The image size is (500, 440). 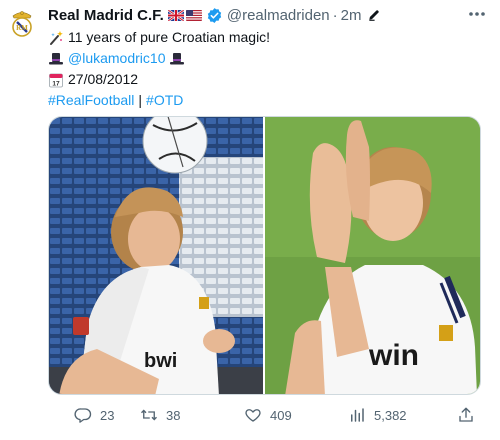 What do you see at coordinates (91, 100) in the screenshot?
I see `hashtag-realfootball: #RealFootball` at bounding box center [91, 100].